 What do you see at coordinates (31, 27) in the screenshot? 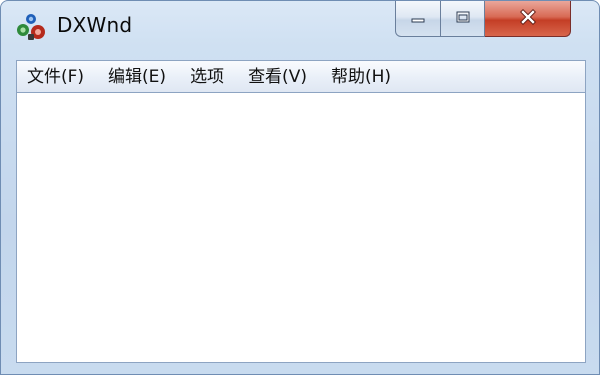
I see `dxwnd-app-icon` at bounding box center [31, 27].